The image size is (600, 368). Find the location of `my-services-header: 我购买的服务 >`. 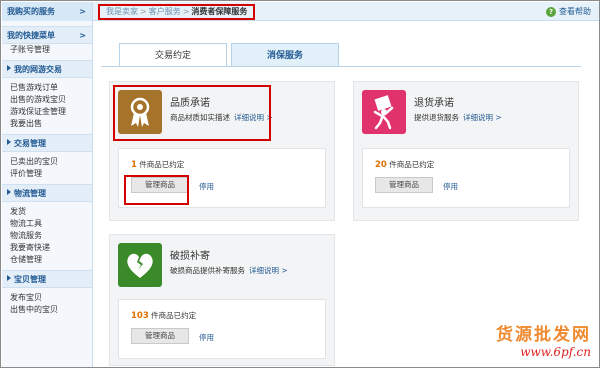

my-services-header: 我购买的服务 > is located at coordinates (47, 11).